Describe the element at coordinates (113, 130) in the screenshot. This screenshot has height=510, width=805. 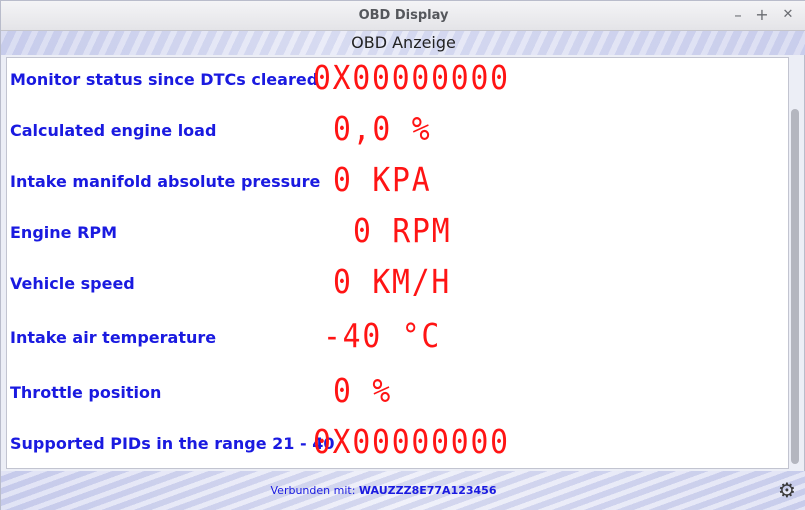
I see `reading-label: Calculated engine load` at that location.